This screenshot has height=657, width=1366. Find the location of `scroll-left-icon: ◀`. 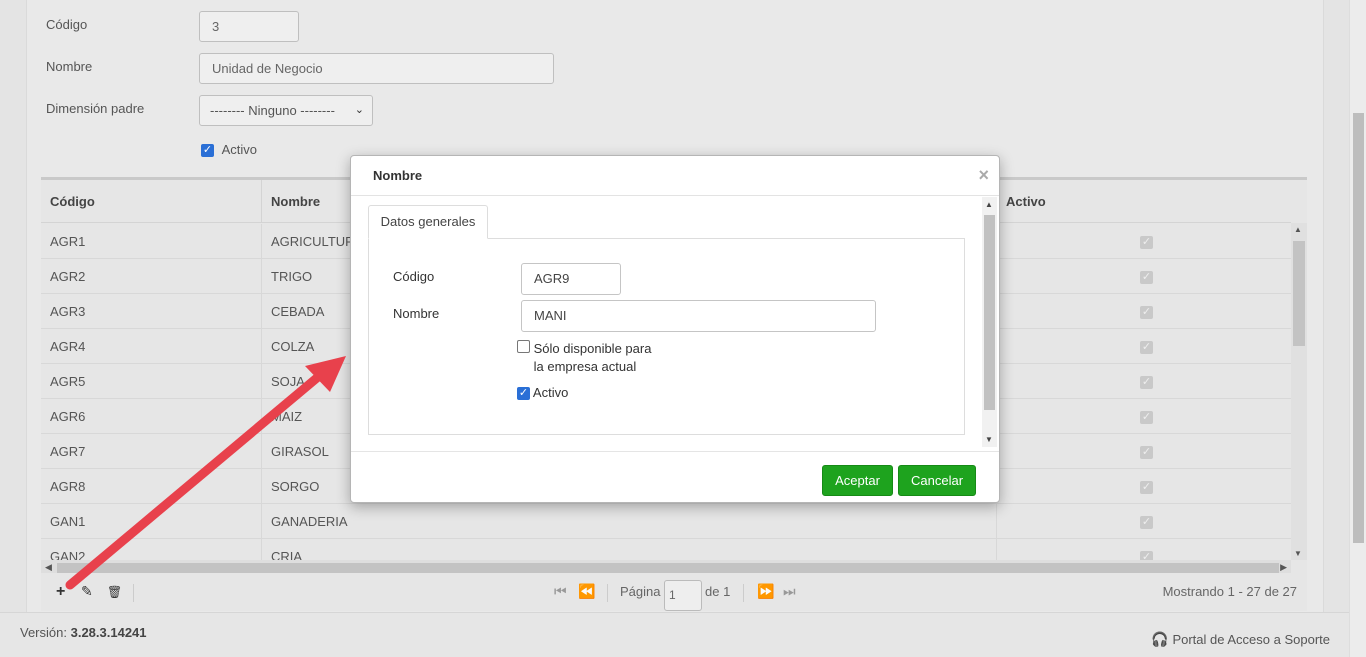

scroll-left-icon: ◀ is located at coordinates (48, 567).